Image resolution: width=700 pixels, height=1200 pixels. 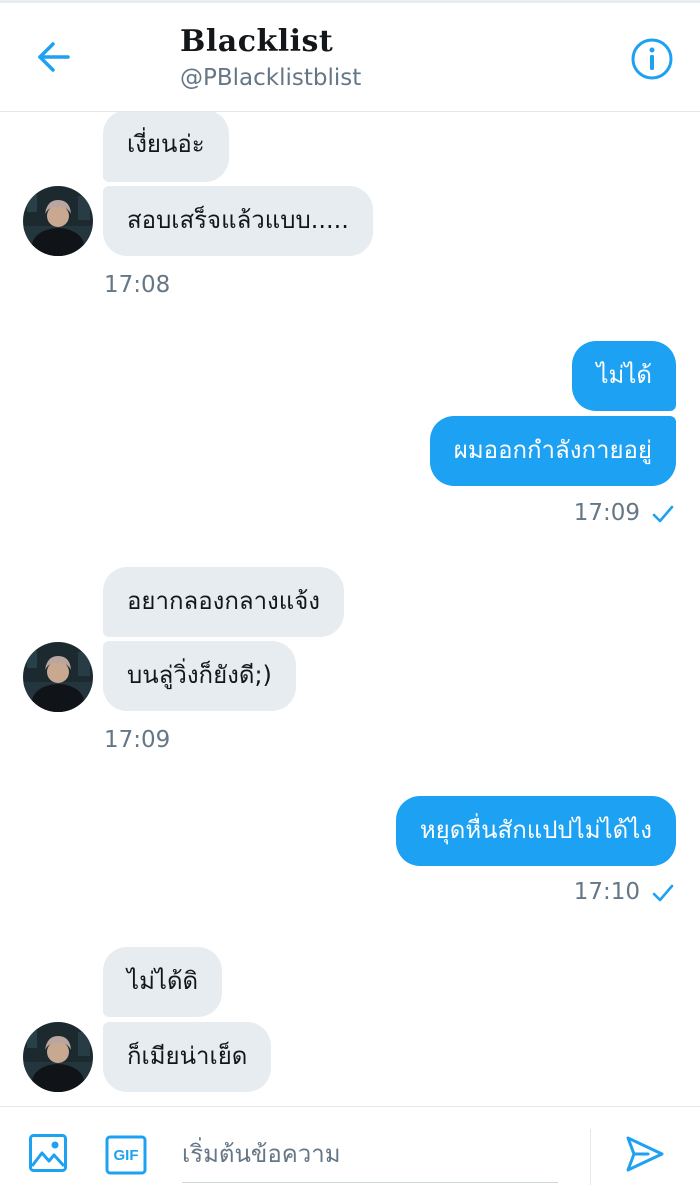 What do you see at coordinates (350, 57) in the screenshot?
I see `conversation-header: Blacklist @PBlacklistblist` at bounding box center [350, 57].